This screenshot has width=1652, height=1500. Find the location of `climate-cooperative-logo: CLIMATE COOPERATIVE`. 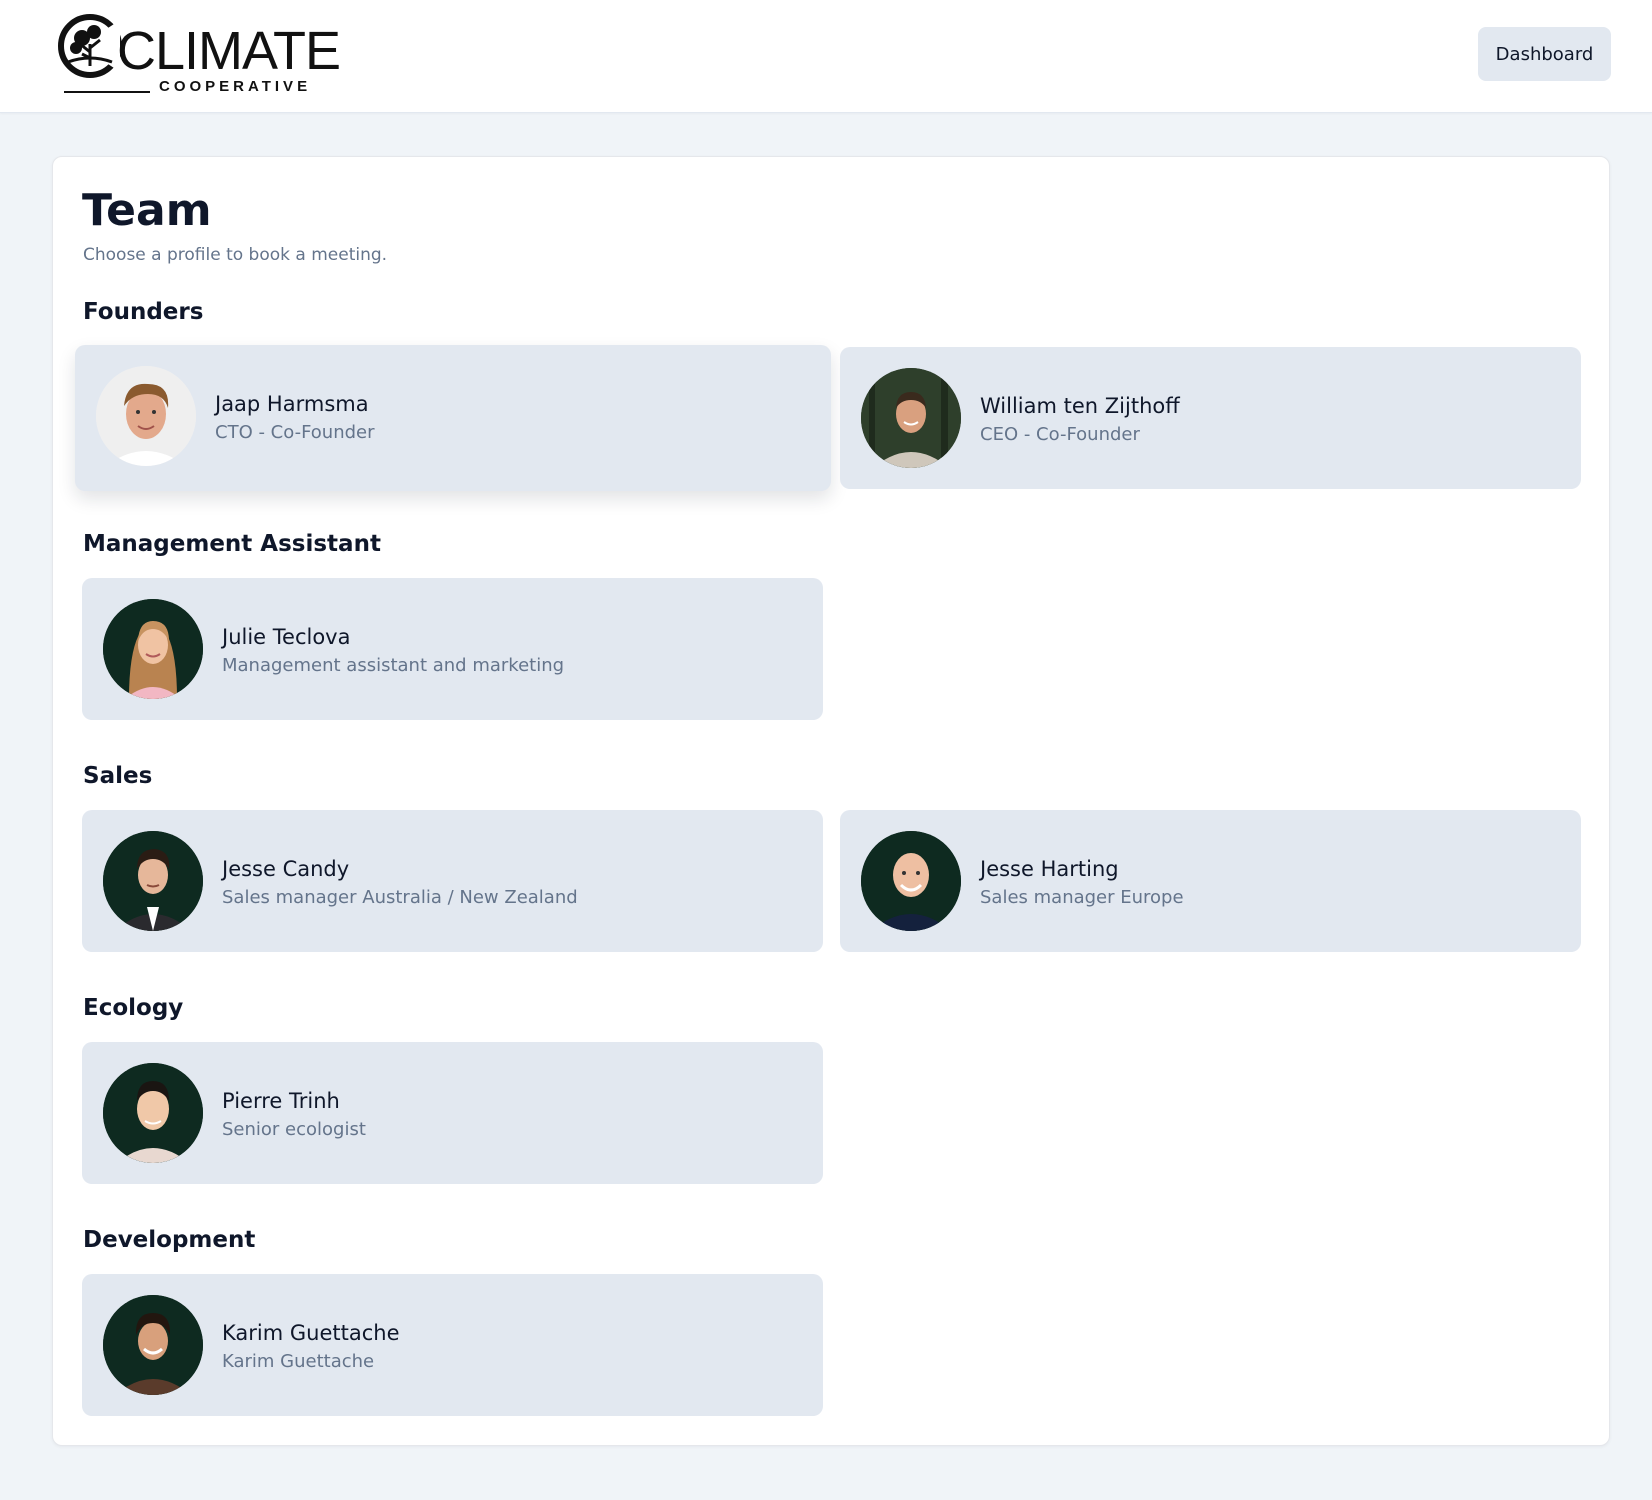

climate-cooperative-logo: CLIMATE COOPERATIVE is located at coordinates (199, 55).